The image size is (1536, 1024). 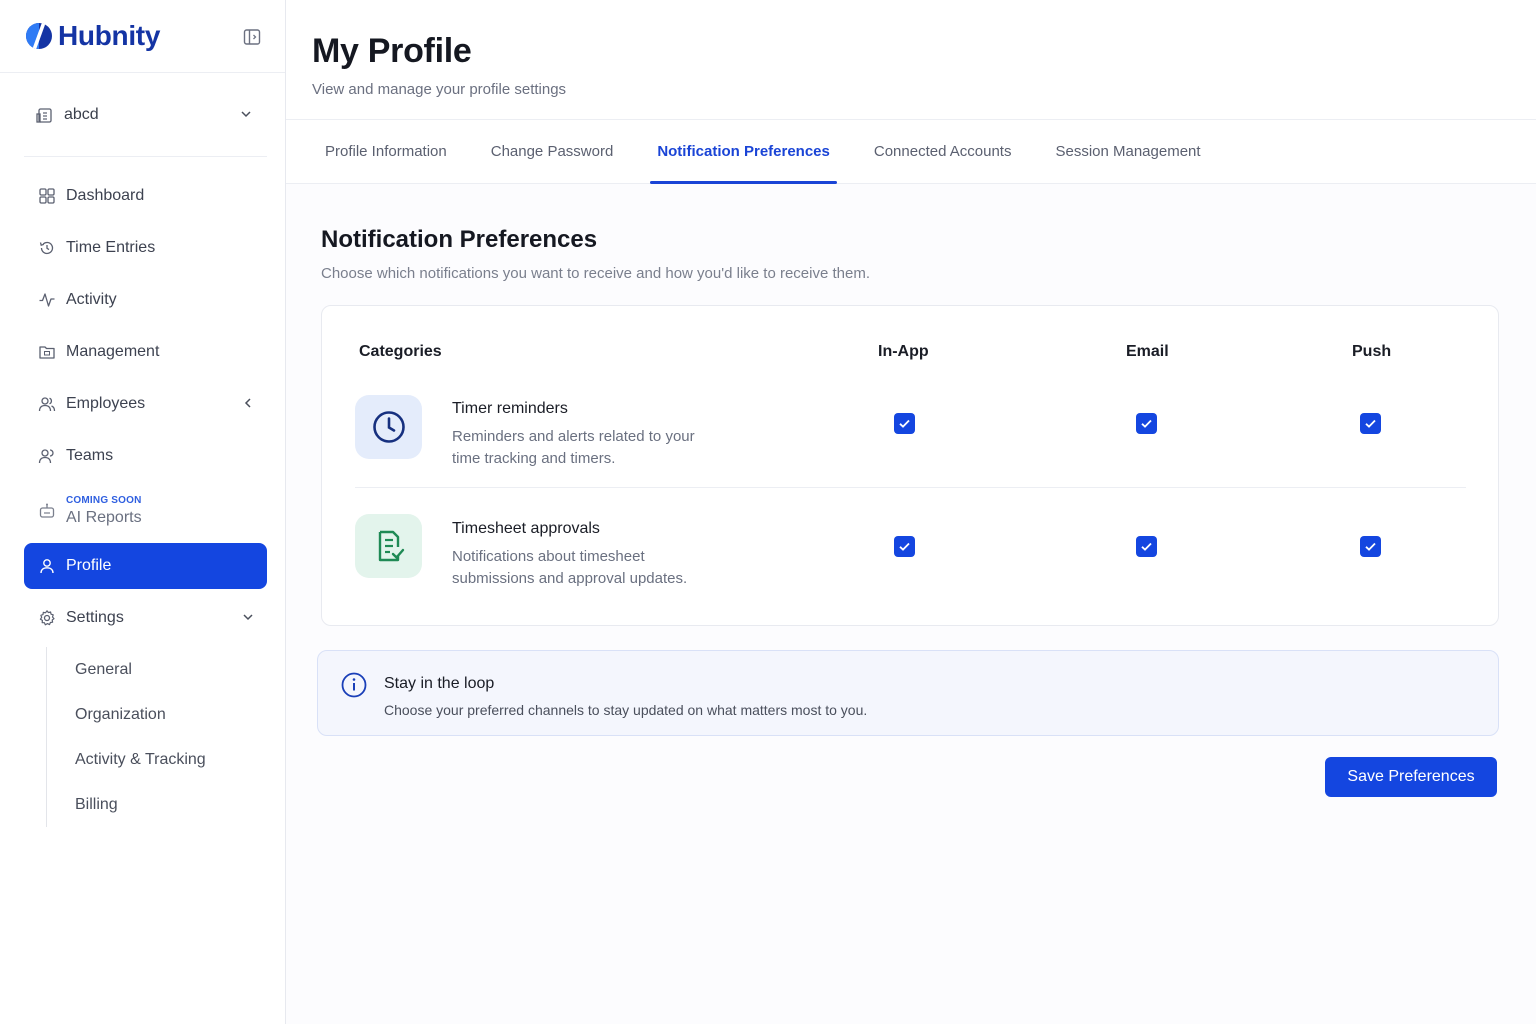 What do you see at coordinates (89, 565) in the screenshot?
I see `sidebar-item-label: Profile` at bounding box center [89, 565].